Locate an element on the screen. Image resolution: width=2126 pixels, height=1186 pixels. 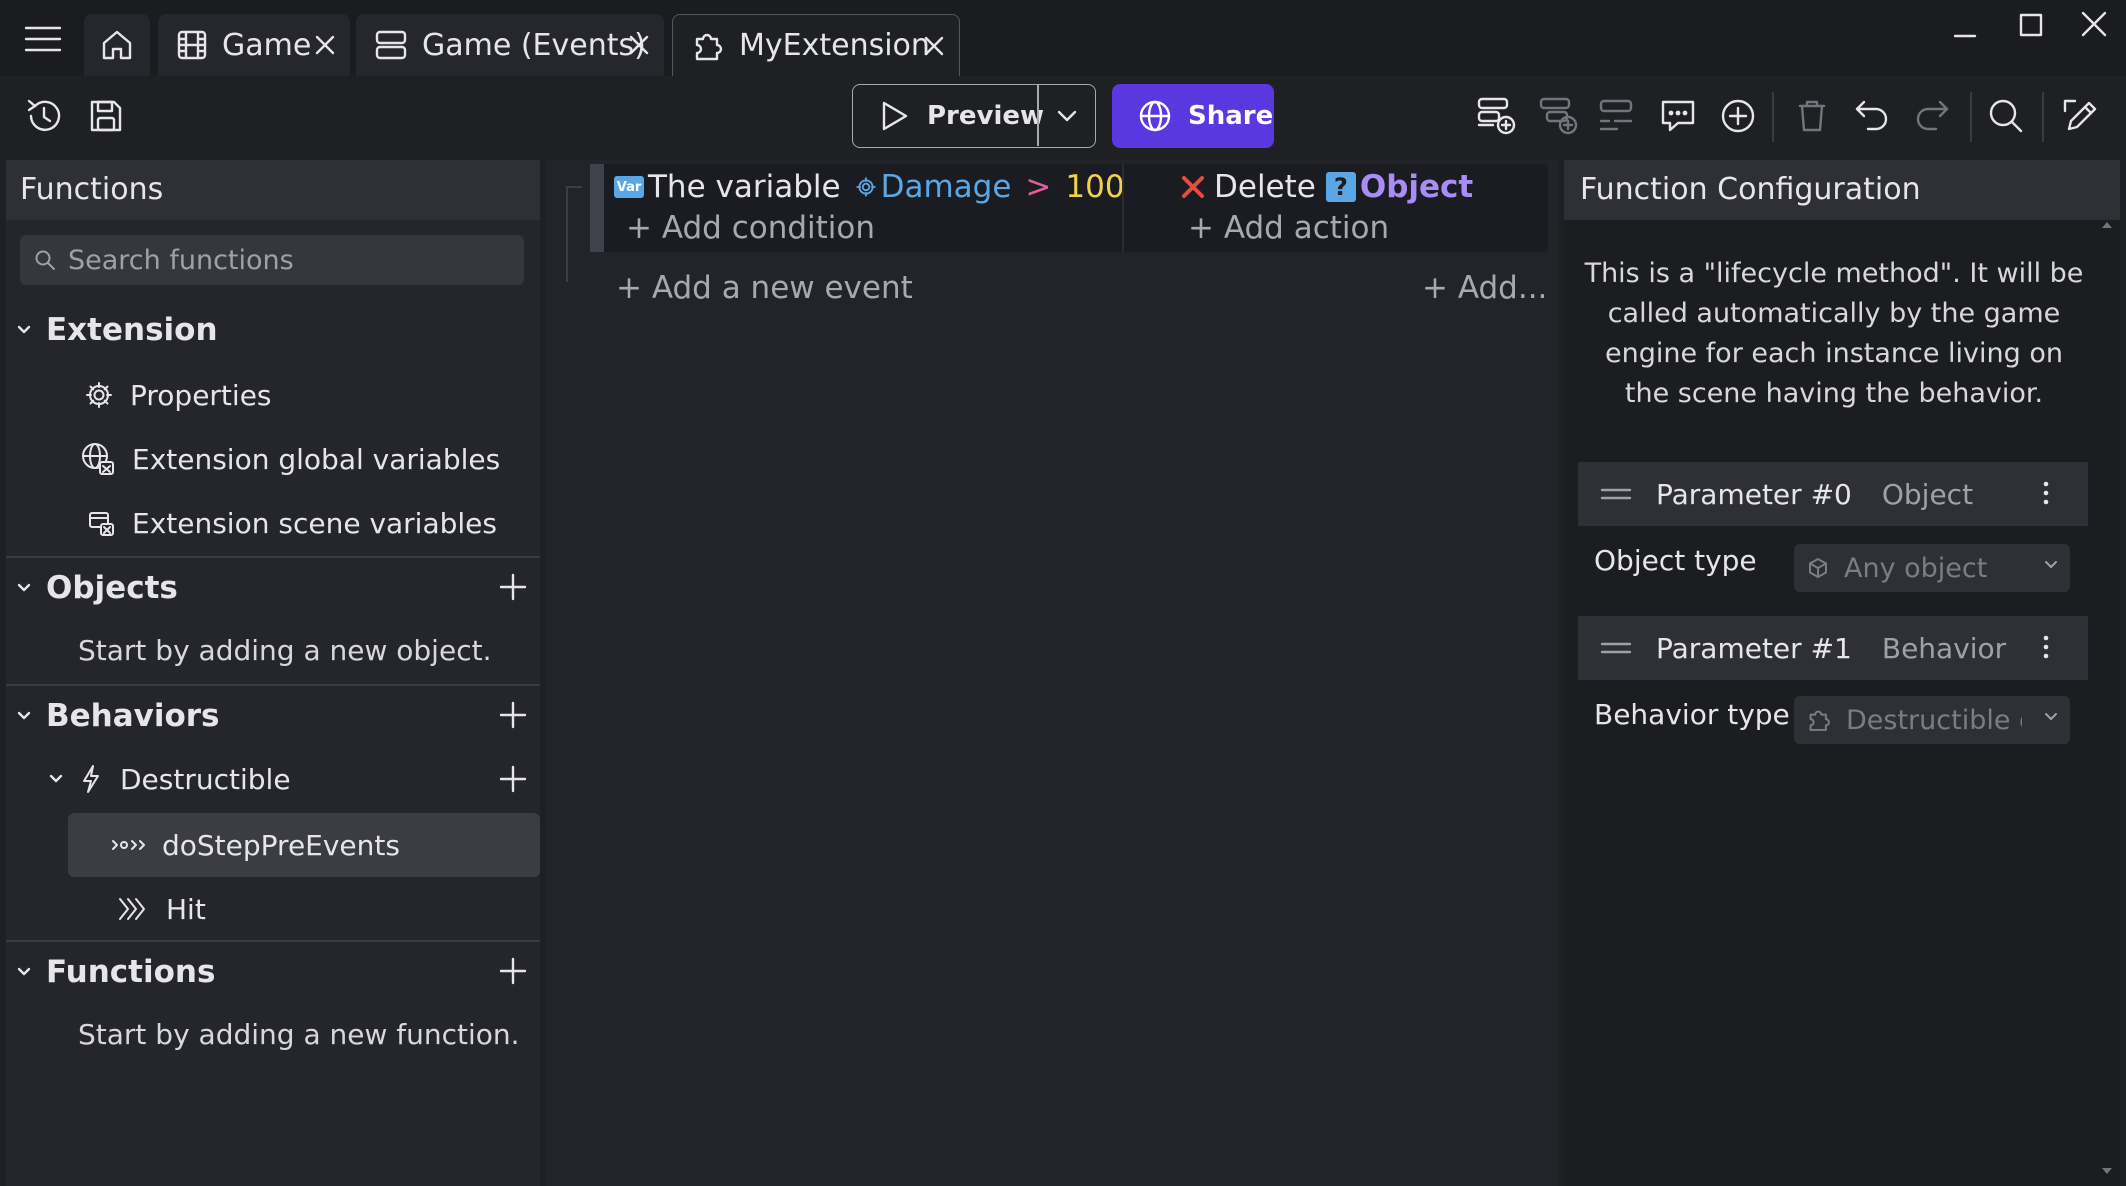
scene-variables-icon is located at coordinates (101, 523).